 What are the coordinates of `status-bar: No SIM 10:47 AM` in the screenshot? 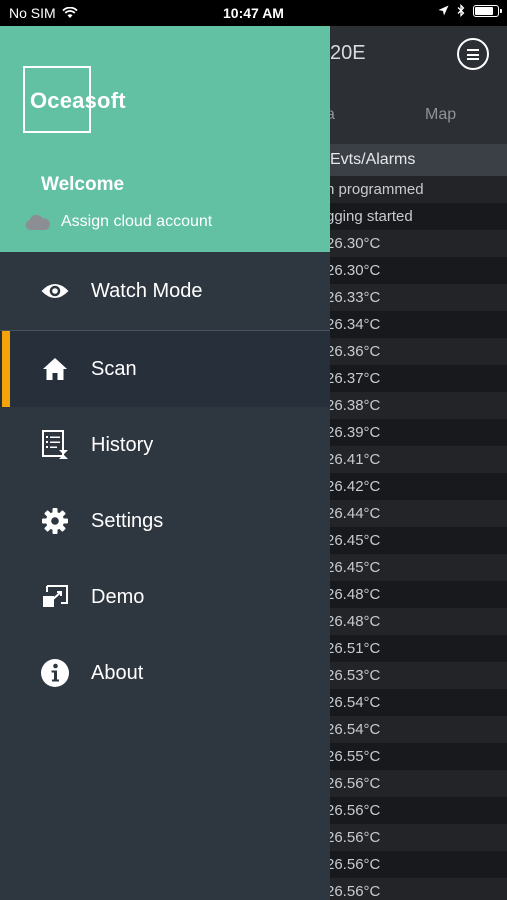 It's located at (253, 13).